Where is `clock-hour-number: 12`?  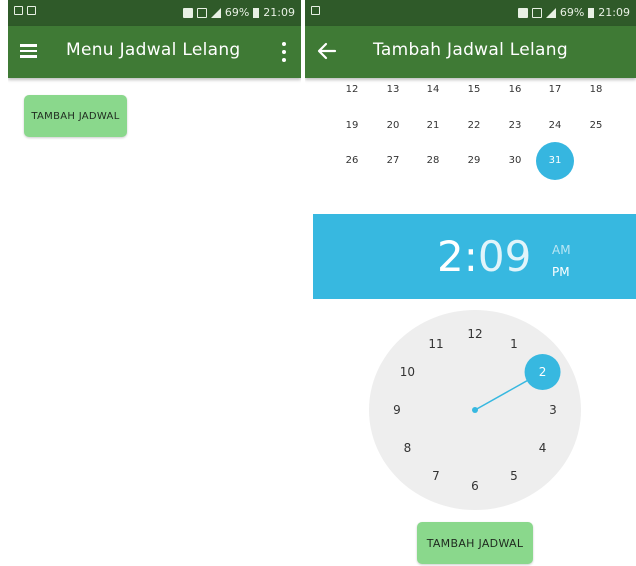 clock-hour-number: 12 is located at coordinates (475, 334).